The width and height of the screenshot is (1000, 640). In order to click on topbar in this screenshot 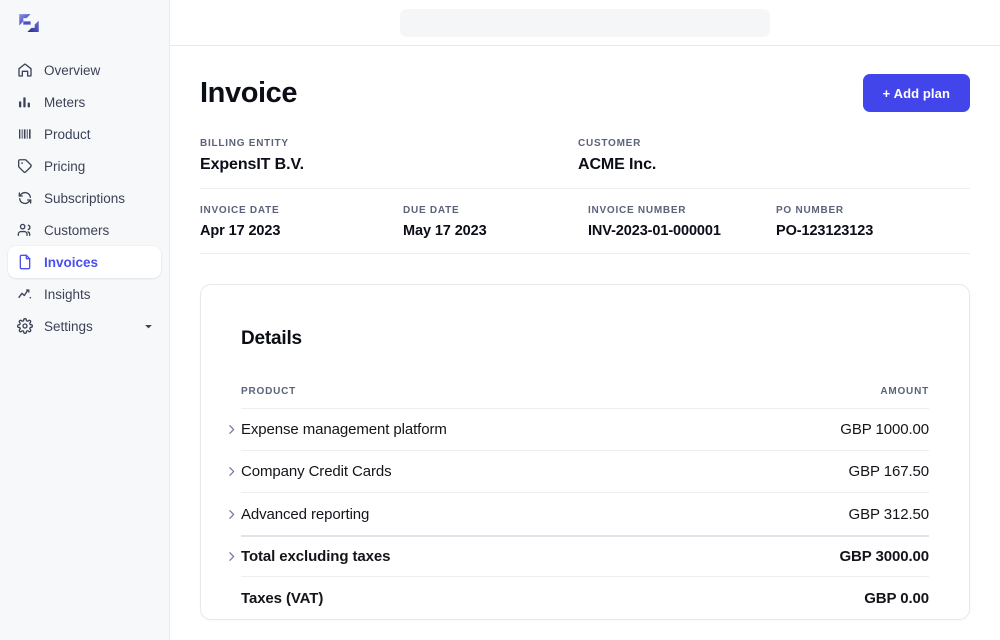, I will do `click(585, 23)`.